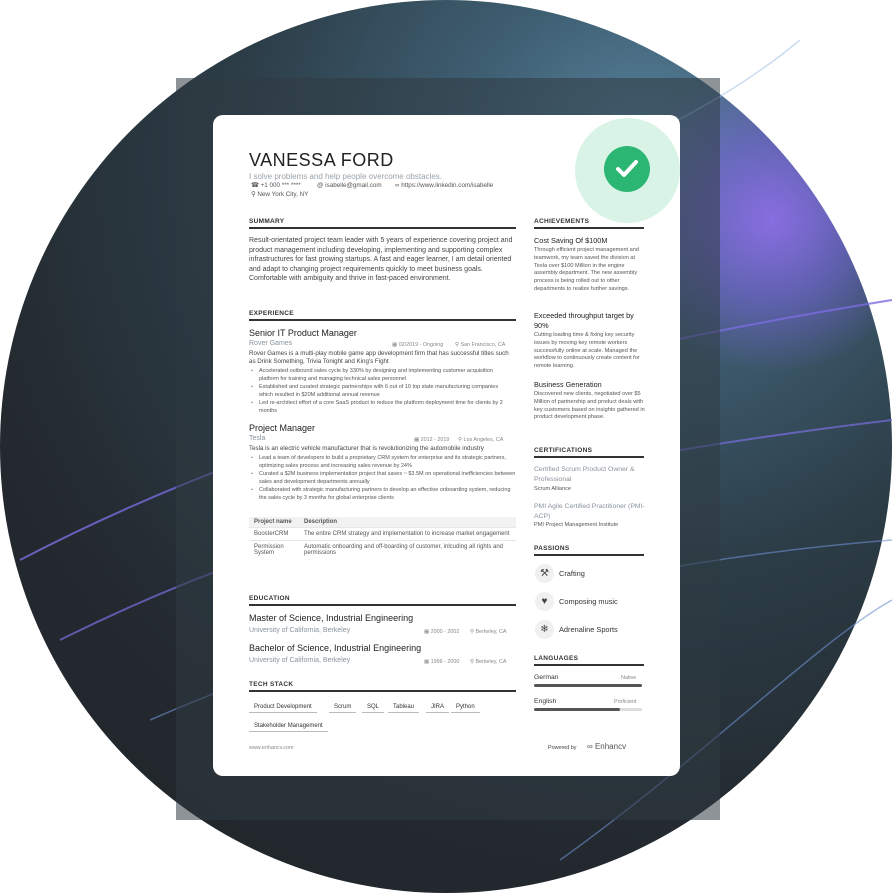  I want to click on phone-contact: ☎ +1 000 *** ****, so click(276, 185).